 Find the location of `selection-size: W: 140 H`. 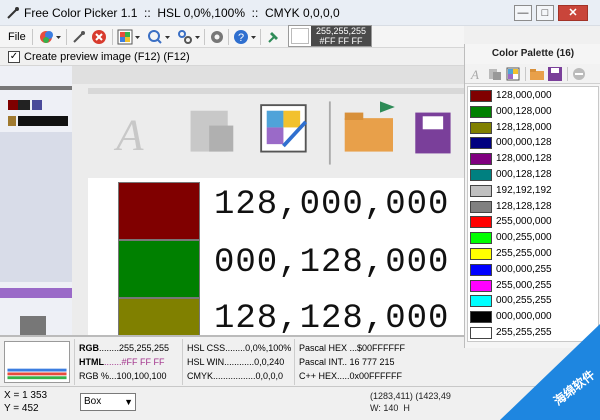

selection-size: W: 140 H is located at coordinates (390, 408).